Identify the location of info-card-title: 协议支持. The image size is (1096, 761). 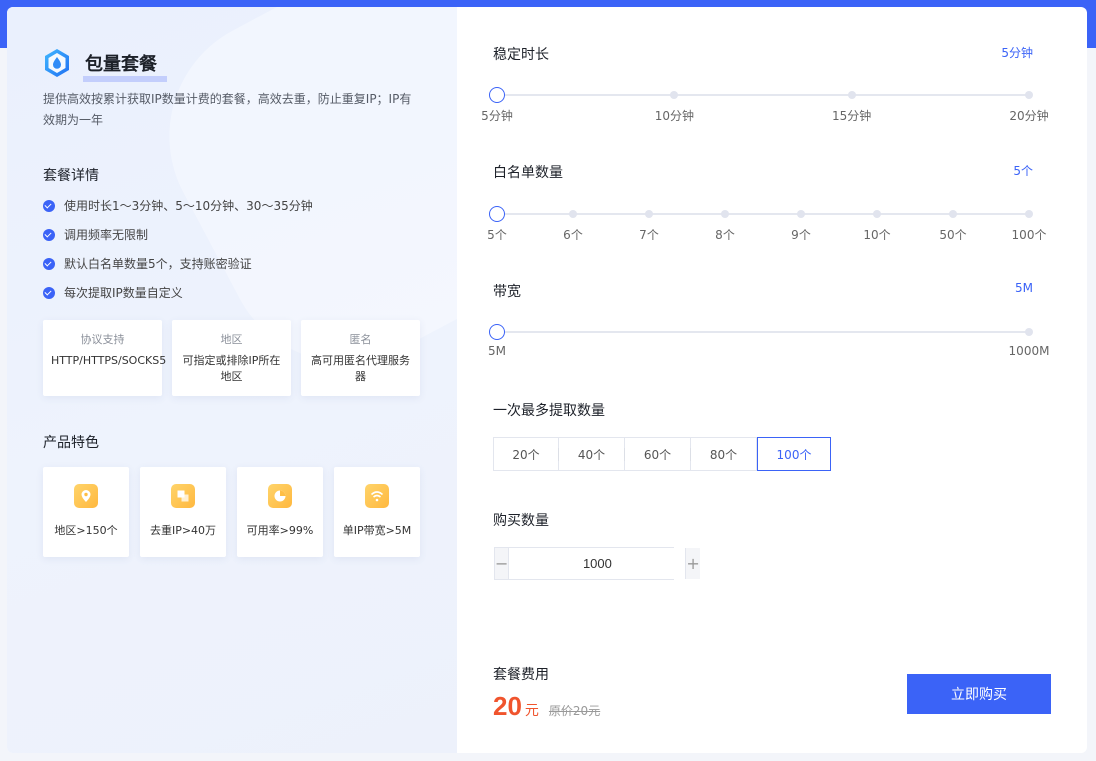
(102, 339).